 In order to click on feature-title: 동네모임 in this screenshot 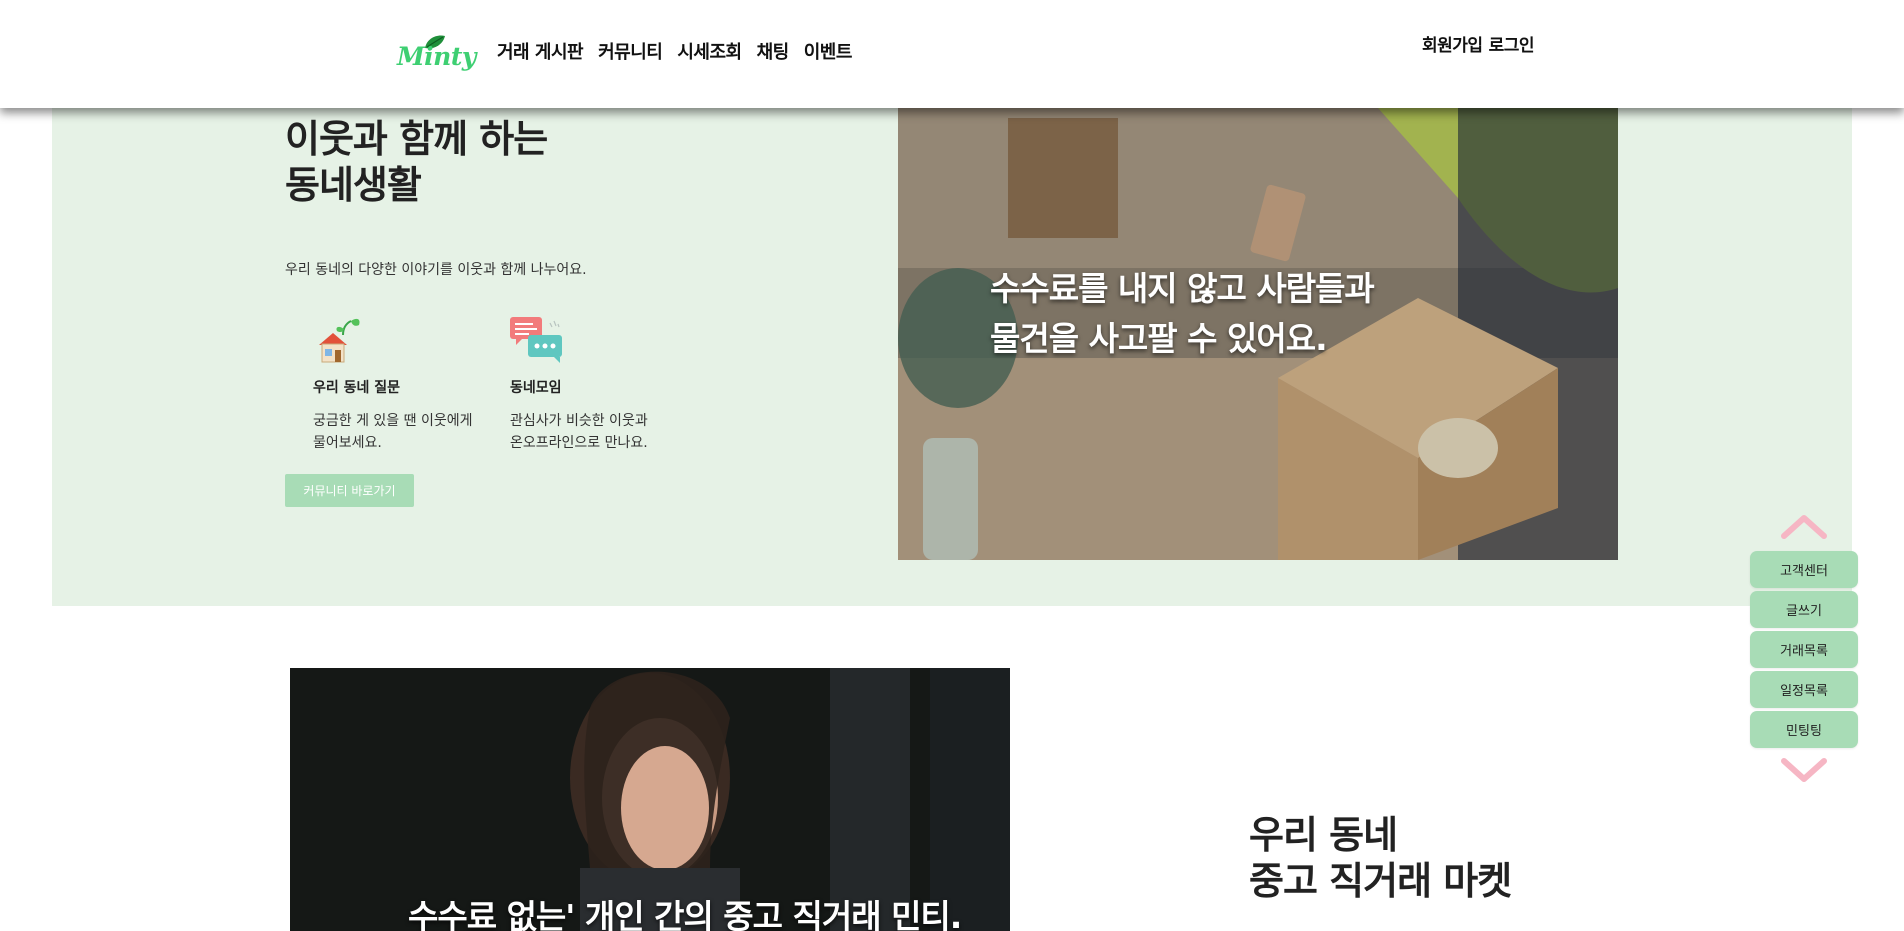, I will do `click(536, 388)`.